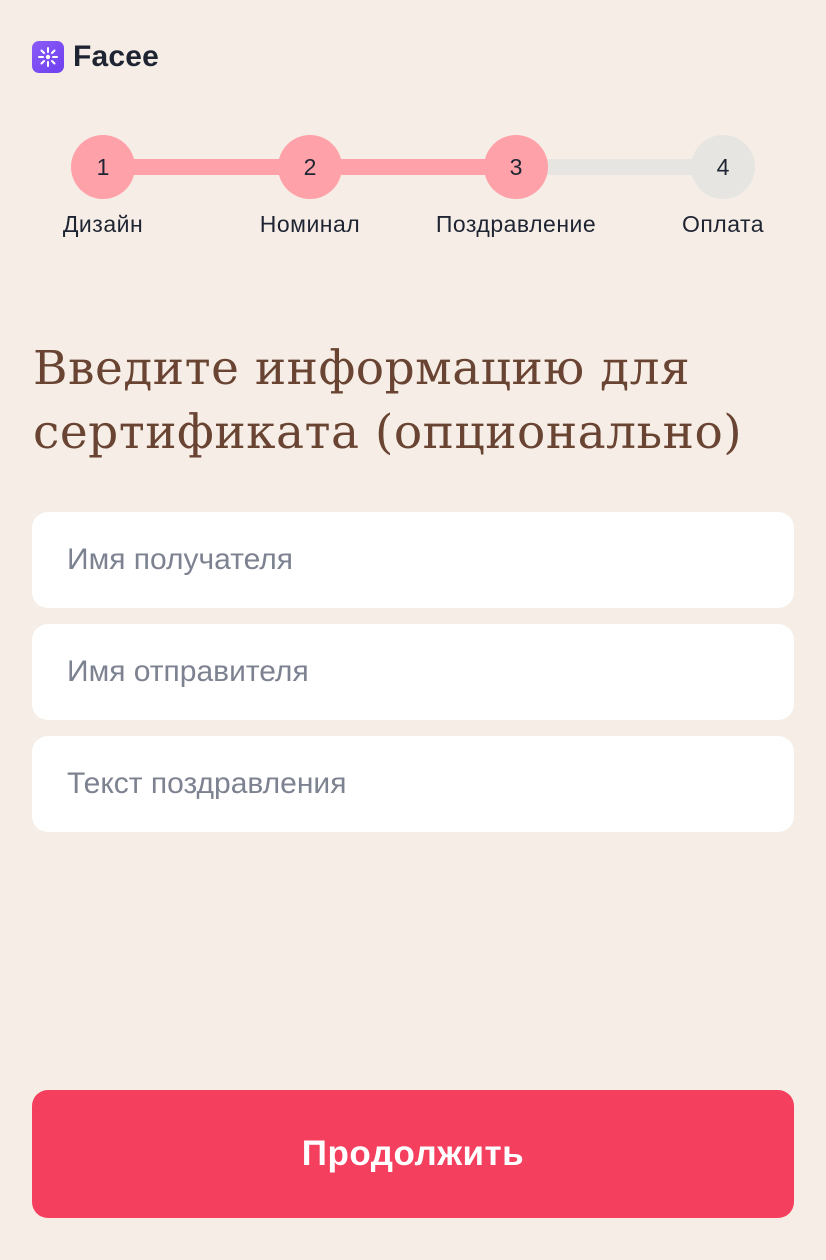 This screenshot has height=1260, width=826. Describe the element at coordinates (516, 224) in the screenshot. I see `step-3-label: Поздравление` at that location.